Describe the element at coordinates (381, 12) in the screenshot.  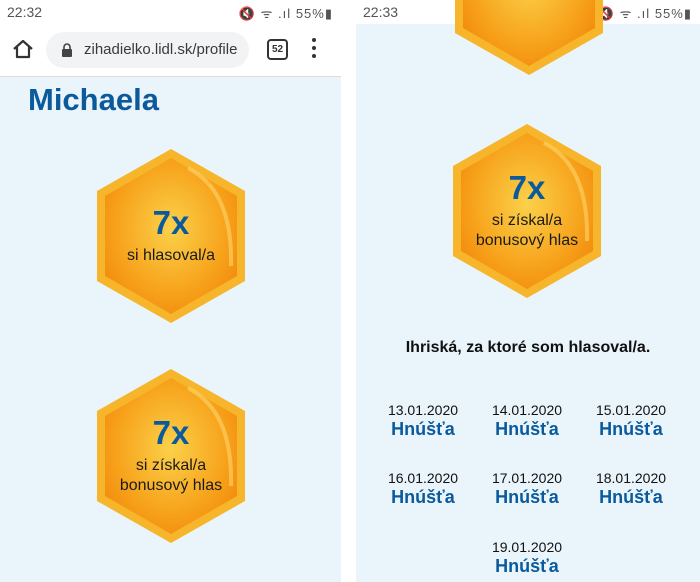
I see `status-time: 22:33` at that location.